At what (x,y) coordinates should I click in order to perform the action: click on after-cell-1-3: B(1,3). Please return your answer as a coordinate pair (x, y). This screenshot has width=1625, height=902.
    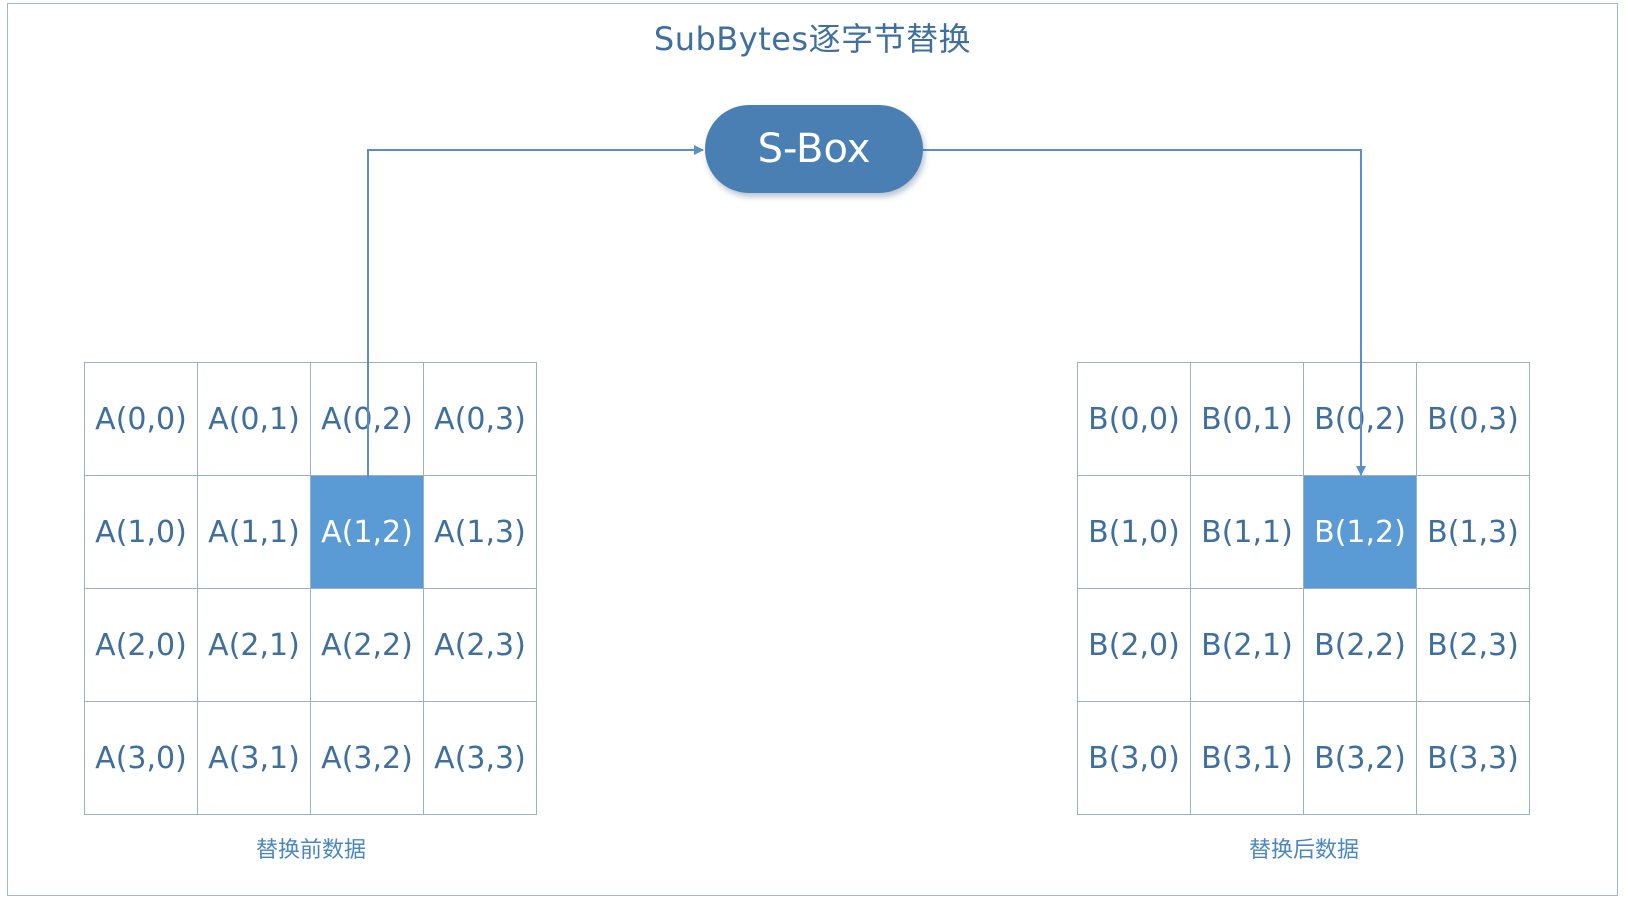
    Looking at the image, I should click on (1473, 532).